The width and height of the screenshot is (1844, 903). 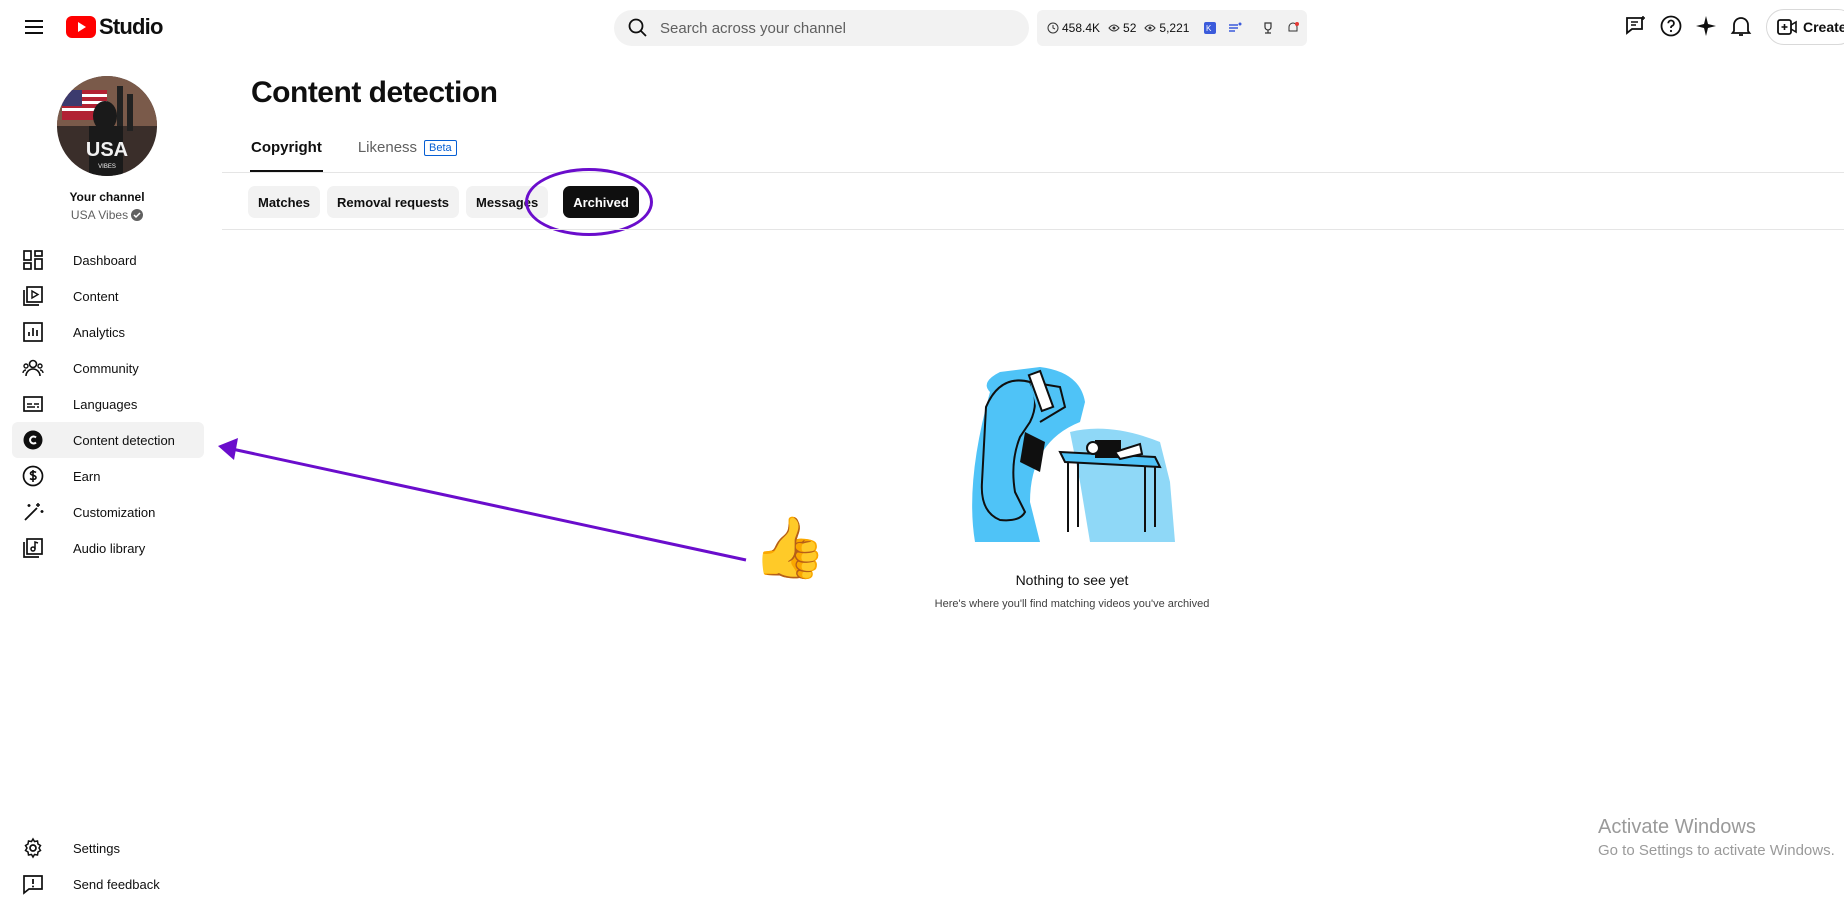 I want to click on views-value: 5,221, so click(x=1174, y=28).